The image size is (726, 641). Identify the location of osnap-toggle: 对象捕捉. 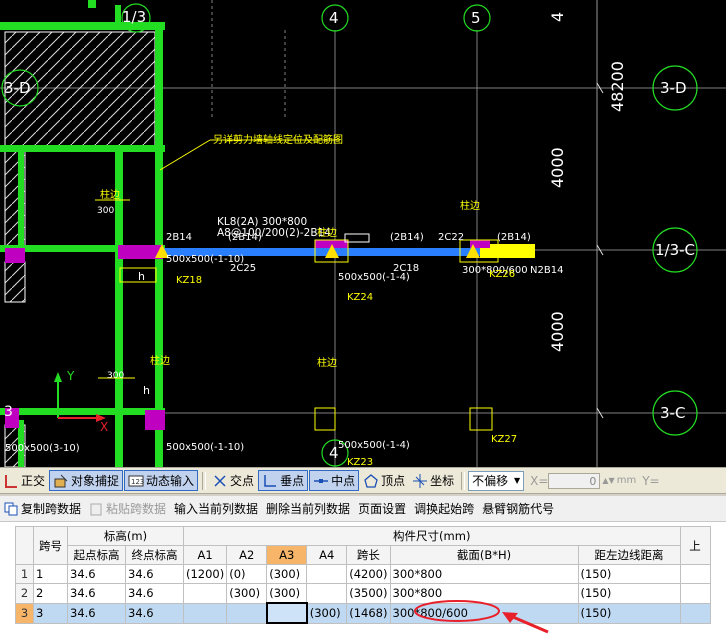
(86, 480).